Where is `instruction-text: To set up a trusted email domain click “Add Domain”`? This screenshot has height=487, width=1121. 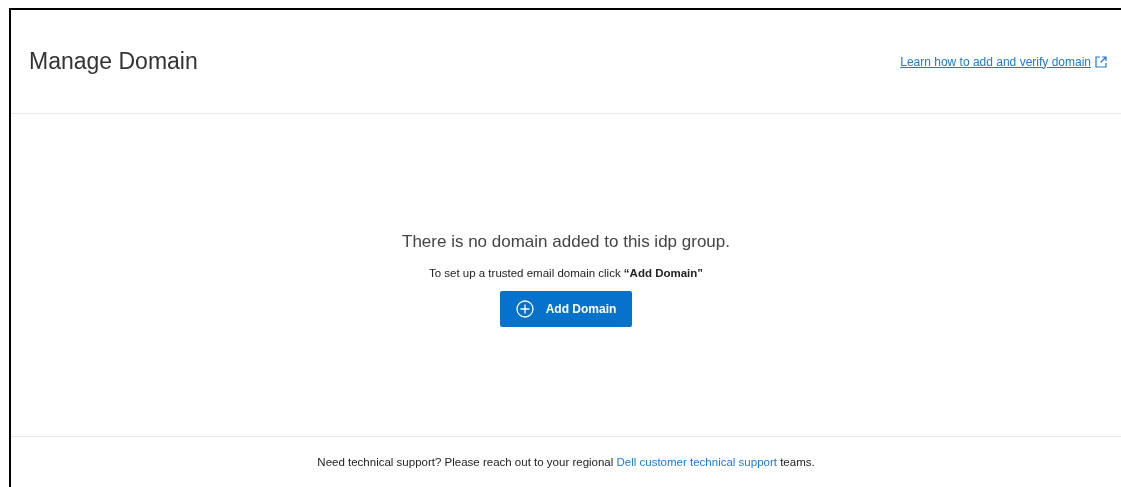 instruction-text: To set up a trusted email domain click “Add Domain” is located at coordinates (566, 272).